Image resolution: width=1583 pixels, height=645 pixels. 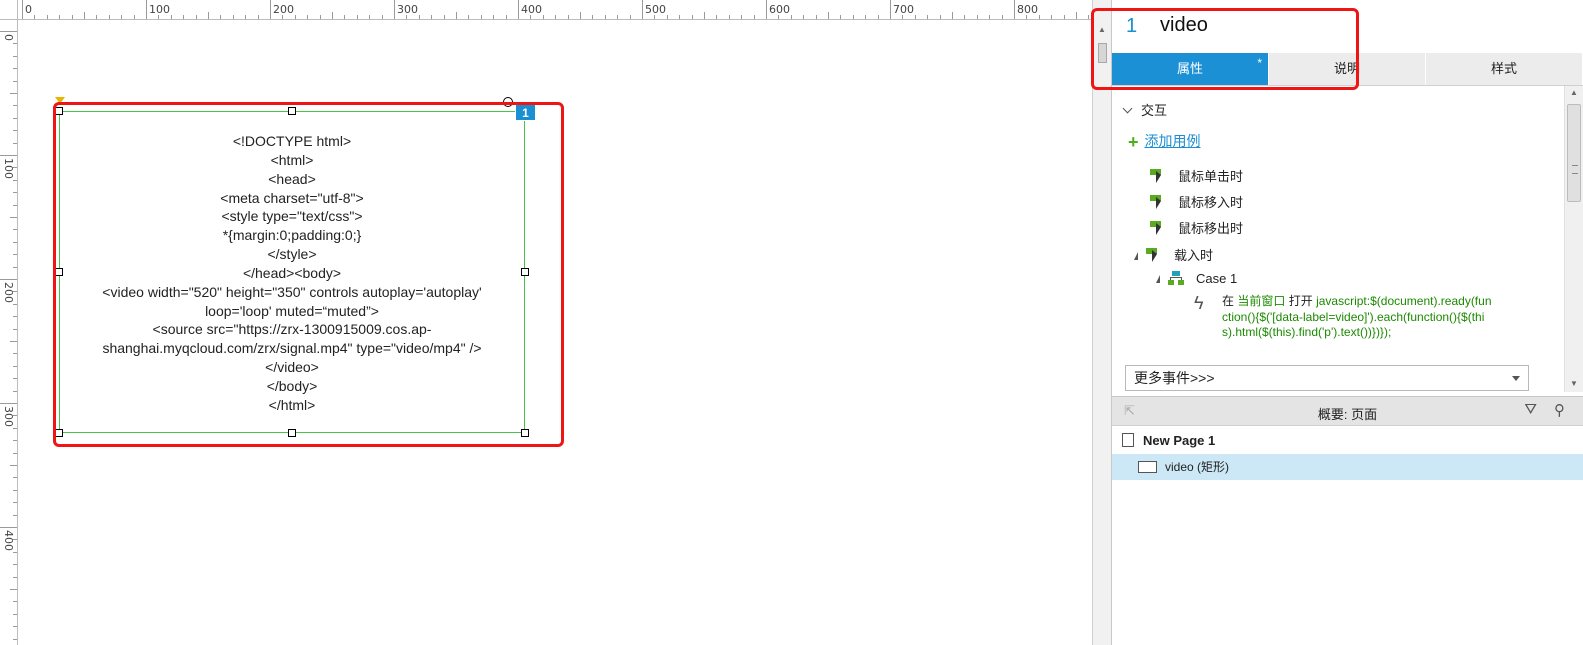 What do you see at coordinates (1196, 227) in the screenshot?
I see `event-mouse-leave: 鼠标移出时` at bounding box center [1196, 227].